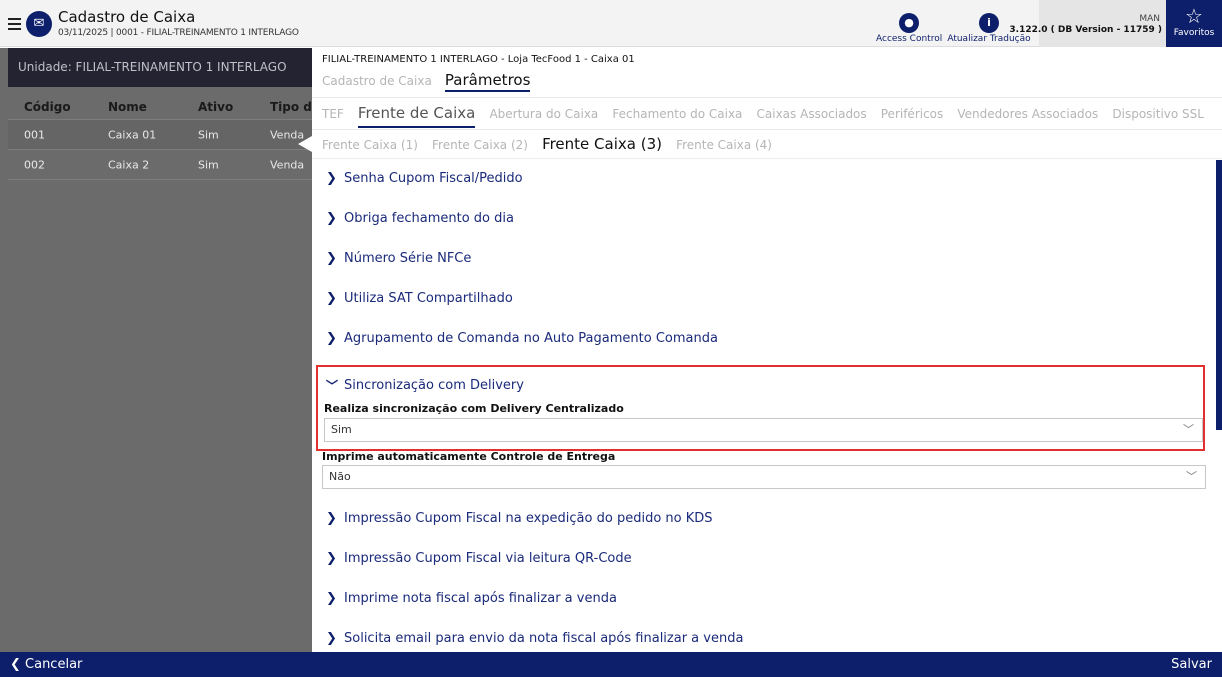 Image resolution: width=1222 pixels, height=677 pixels. Describe the element at coordinates (1219, 295) in the screenshot. I see `scrollbar` at that location.